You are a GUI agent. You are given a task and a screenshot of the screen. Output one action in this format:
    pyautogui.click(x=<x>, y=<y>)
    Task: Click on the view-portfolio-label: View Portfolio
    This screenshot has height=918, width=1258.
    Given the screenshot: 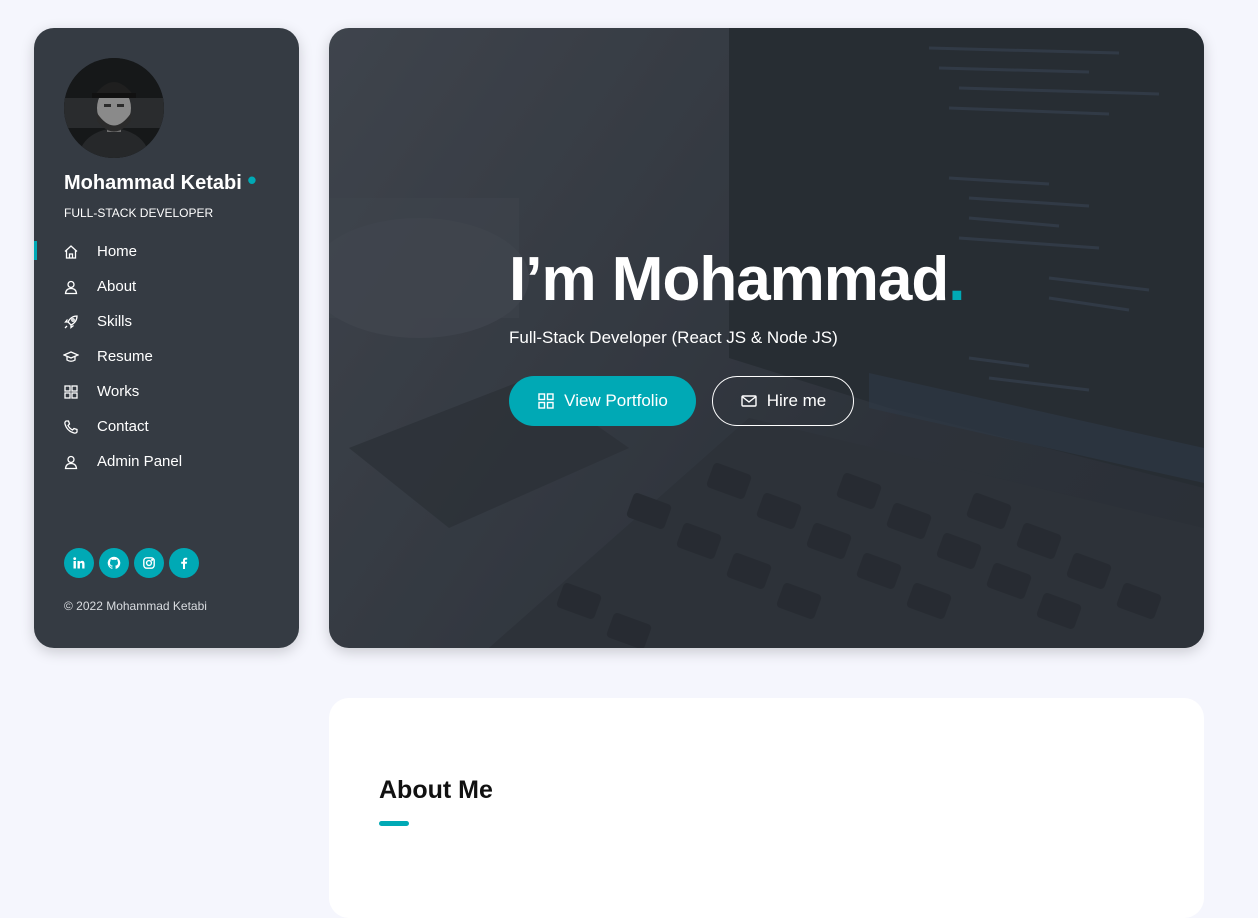 What is the action you would take?
    pyautogui.click(x=616, y=400)
    